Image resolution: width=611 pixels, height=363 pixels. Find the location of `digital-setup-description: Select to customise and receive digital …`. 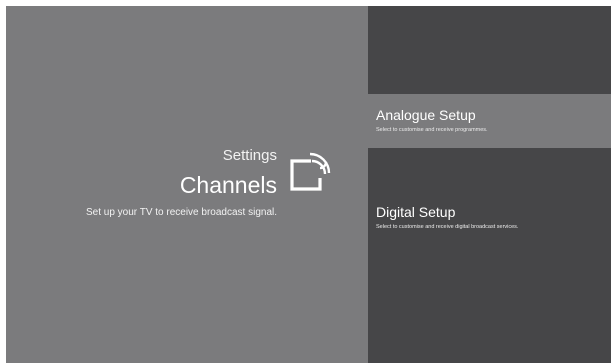

digital-setup-description: Select to customise and receive digital … is located at coordinates (447, 227).